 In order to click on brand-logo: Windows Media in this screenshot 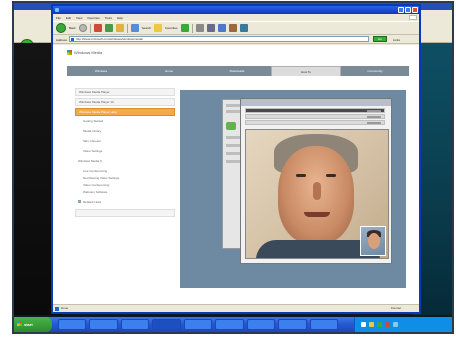, I will do `click(84, 52)`.